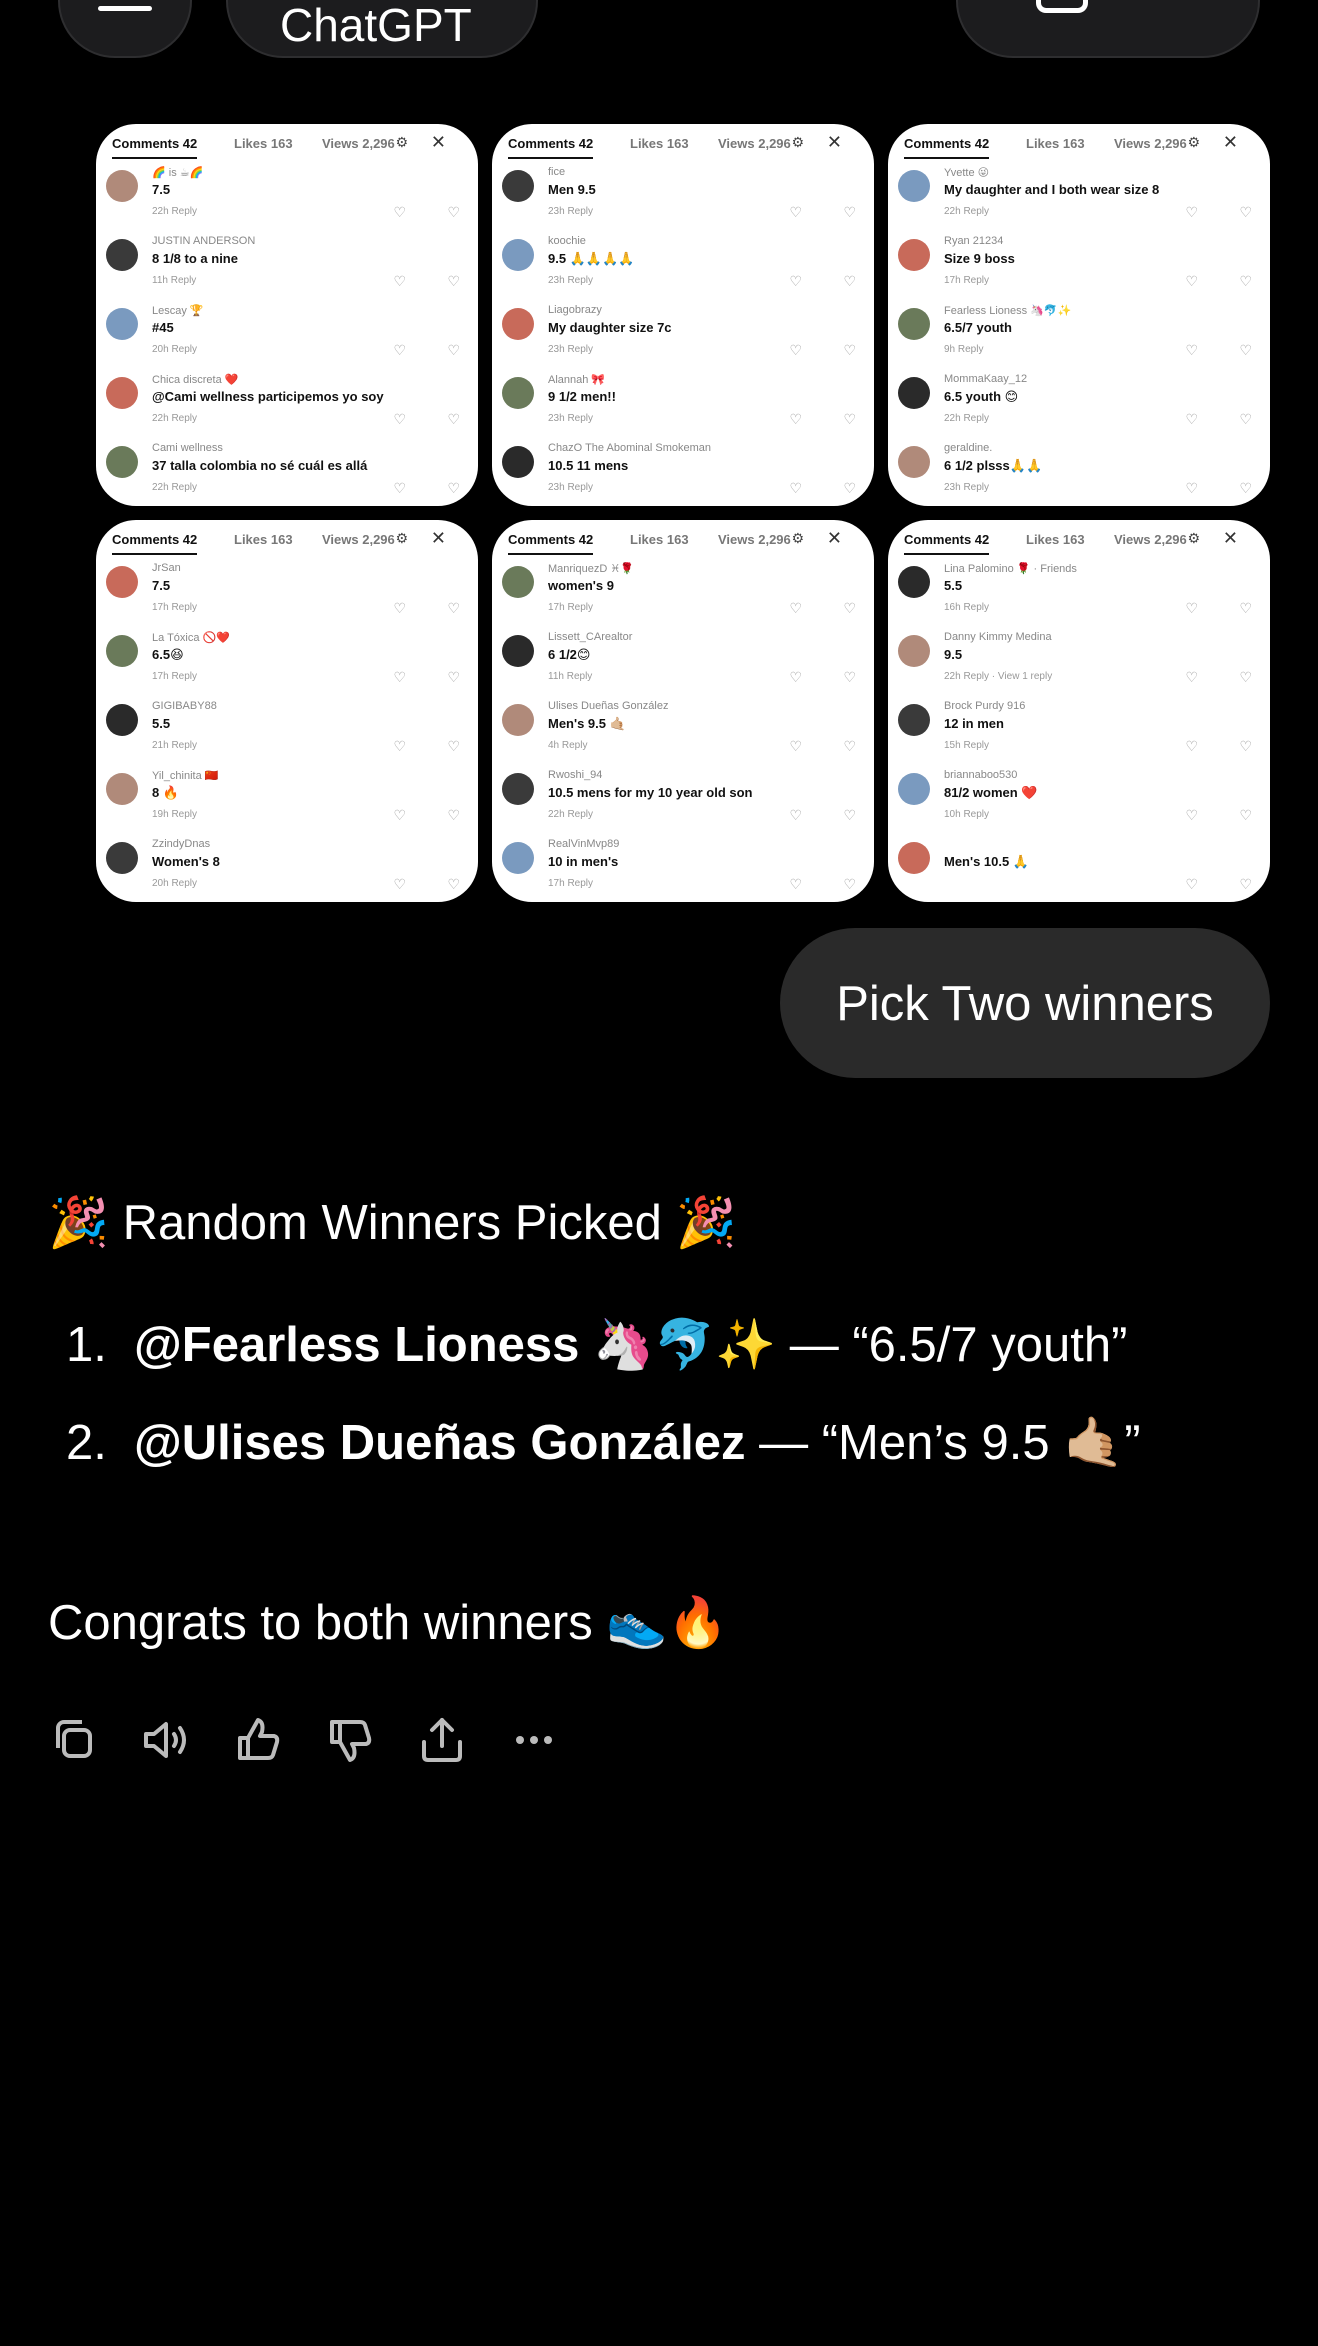 The width and height of the screenshot is (1318, 2346). What do you see at coordinates (683, 594) in the screenshot?
I see `comment-row: ManriquezD ♓🌹 women's 9 17h Reply ♡ ♡` at bounding box center [683, 594].